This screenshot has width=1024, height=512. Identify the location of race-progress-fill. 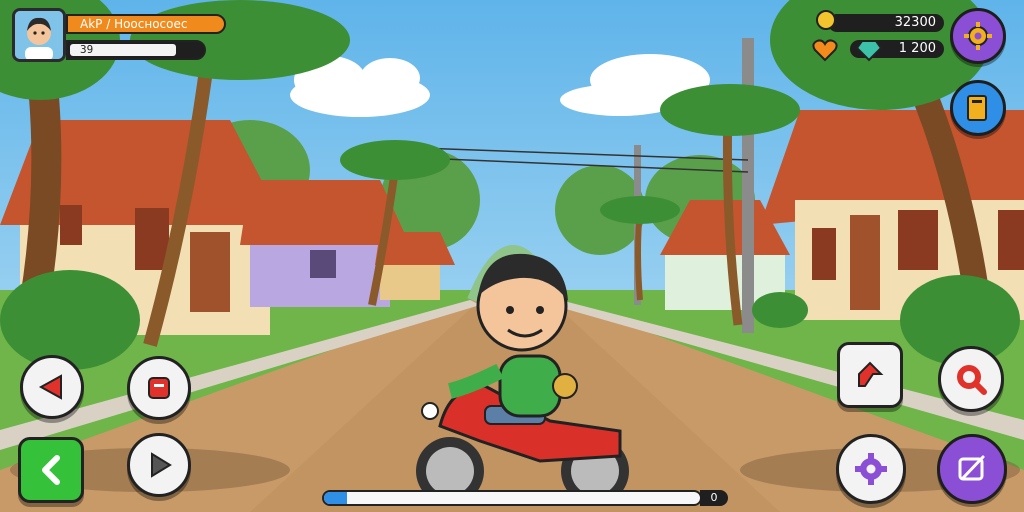
(335, 498).